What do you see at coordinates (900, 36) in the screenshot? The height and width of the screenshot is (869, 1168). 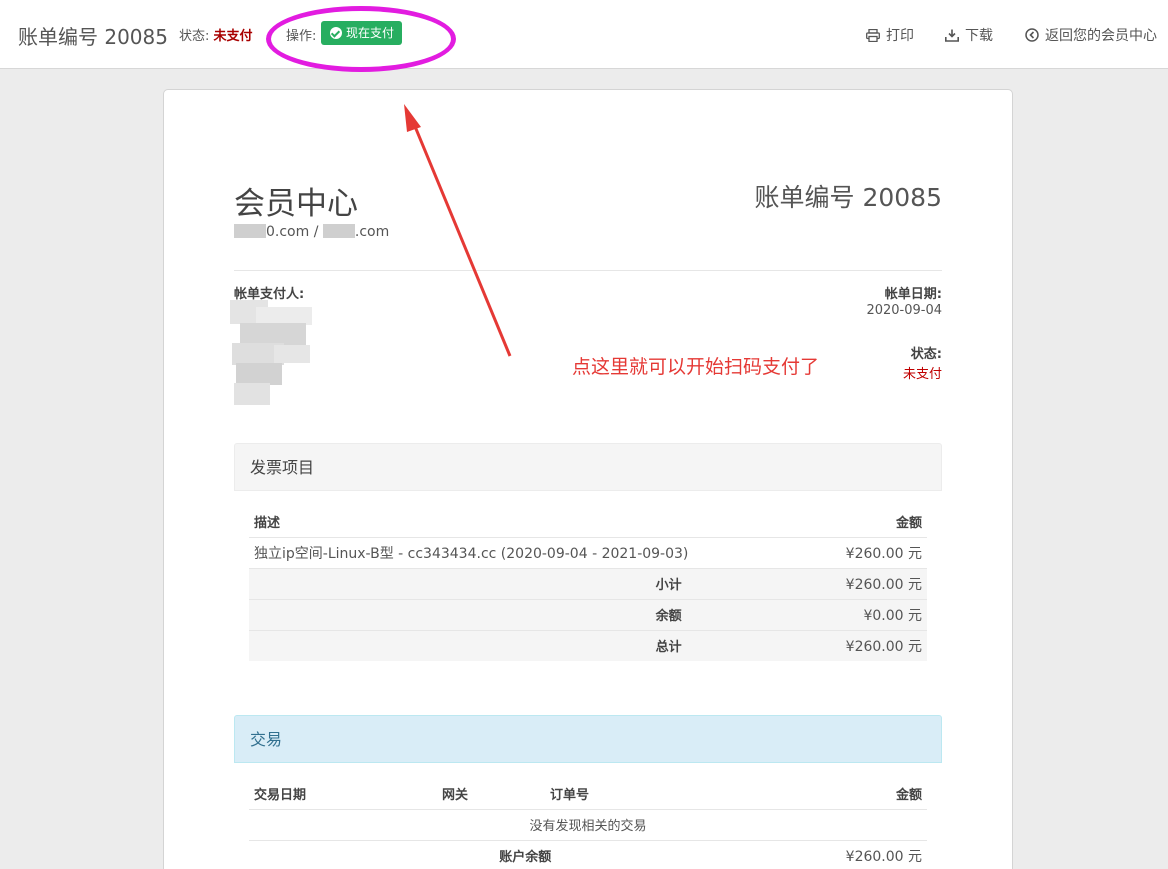 I see `print-label: 打印` at bounding box center [900, 36].